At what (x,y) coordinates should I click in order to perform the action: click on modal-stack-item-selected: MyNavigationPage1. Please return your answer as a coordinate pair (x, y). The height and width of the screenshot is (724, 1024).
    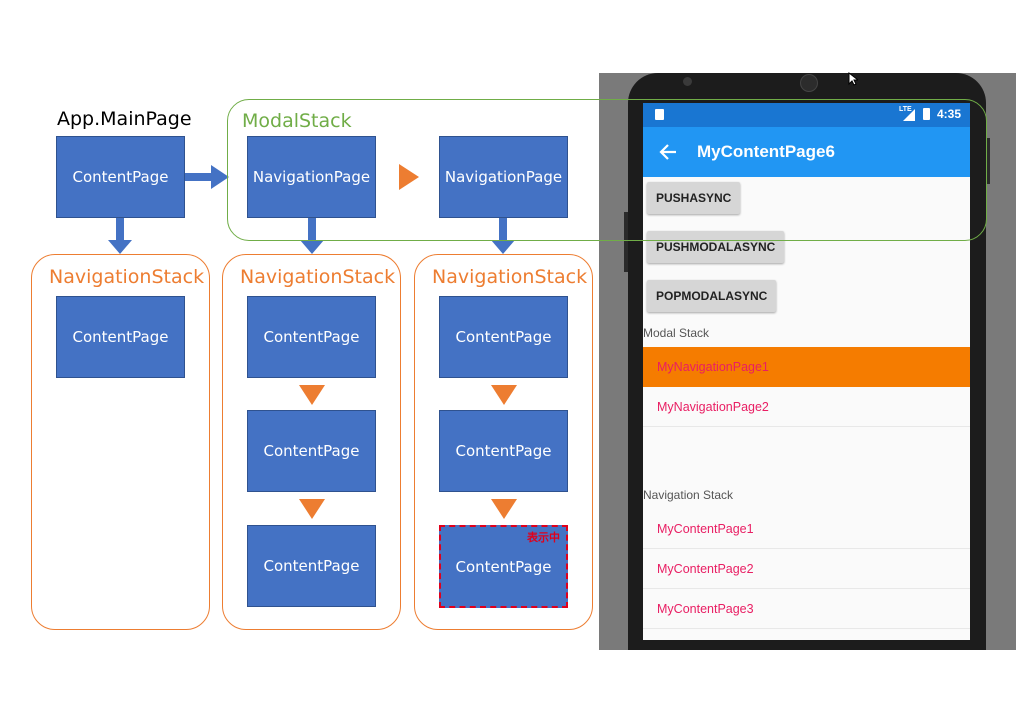
    Looking at the image, I should click on (806, 367).